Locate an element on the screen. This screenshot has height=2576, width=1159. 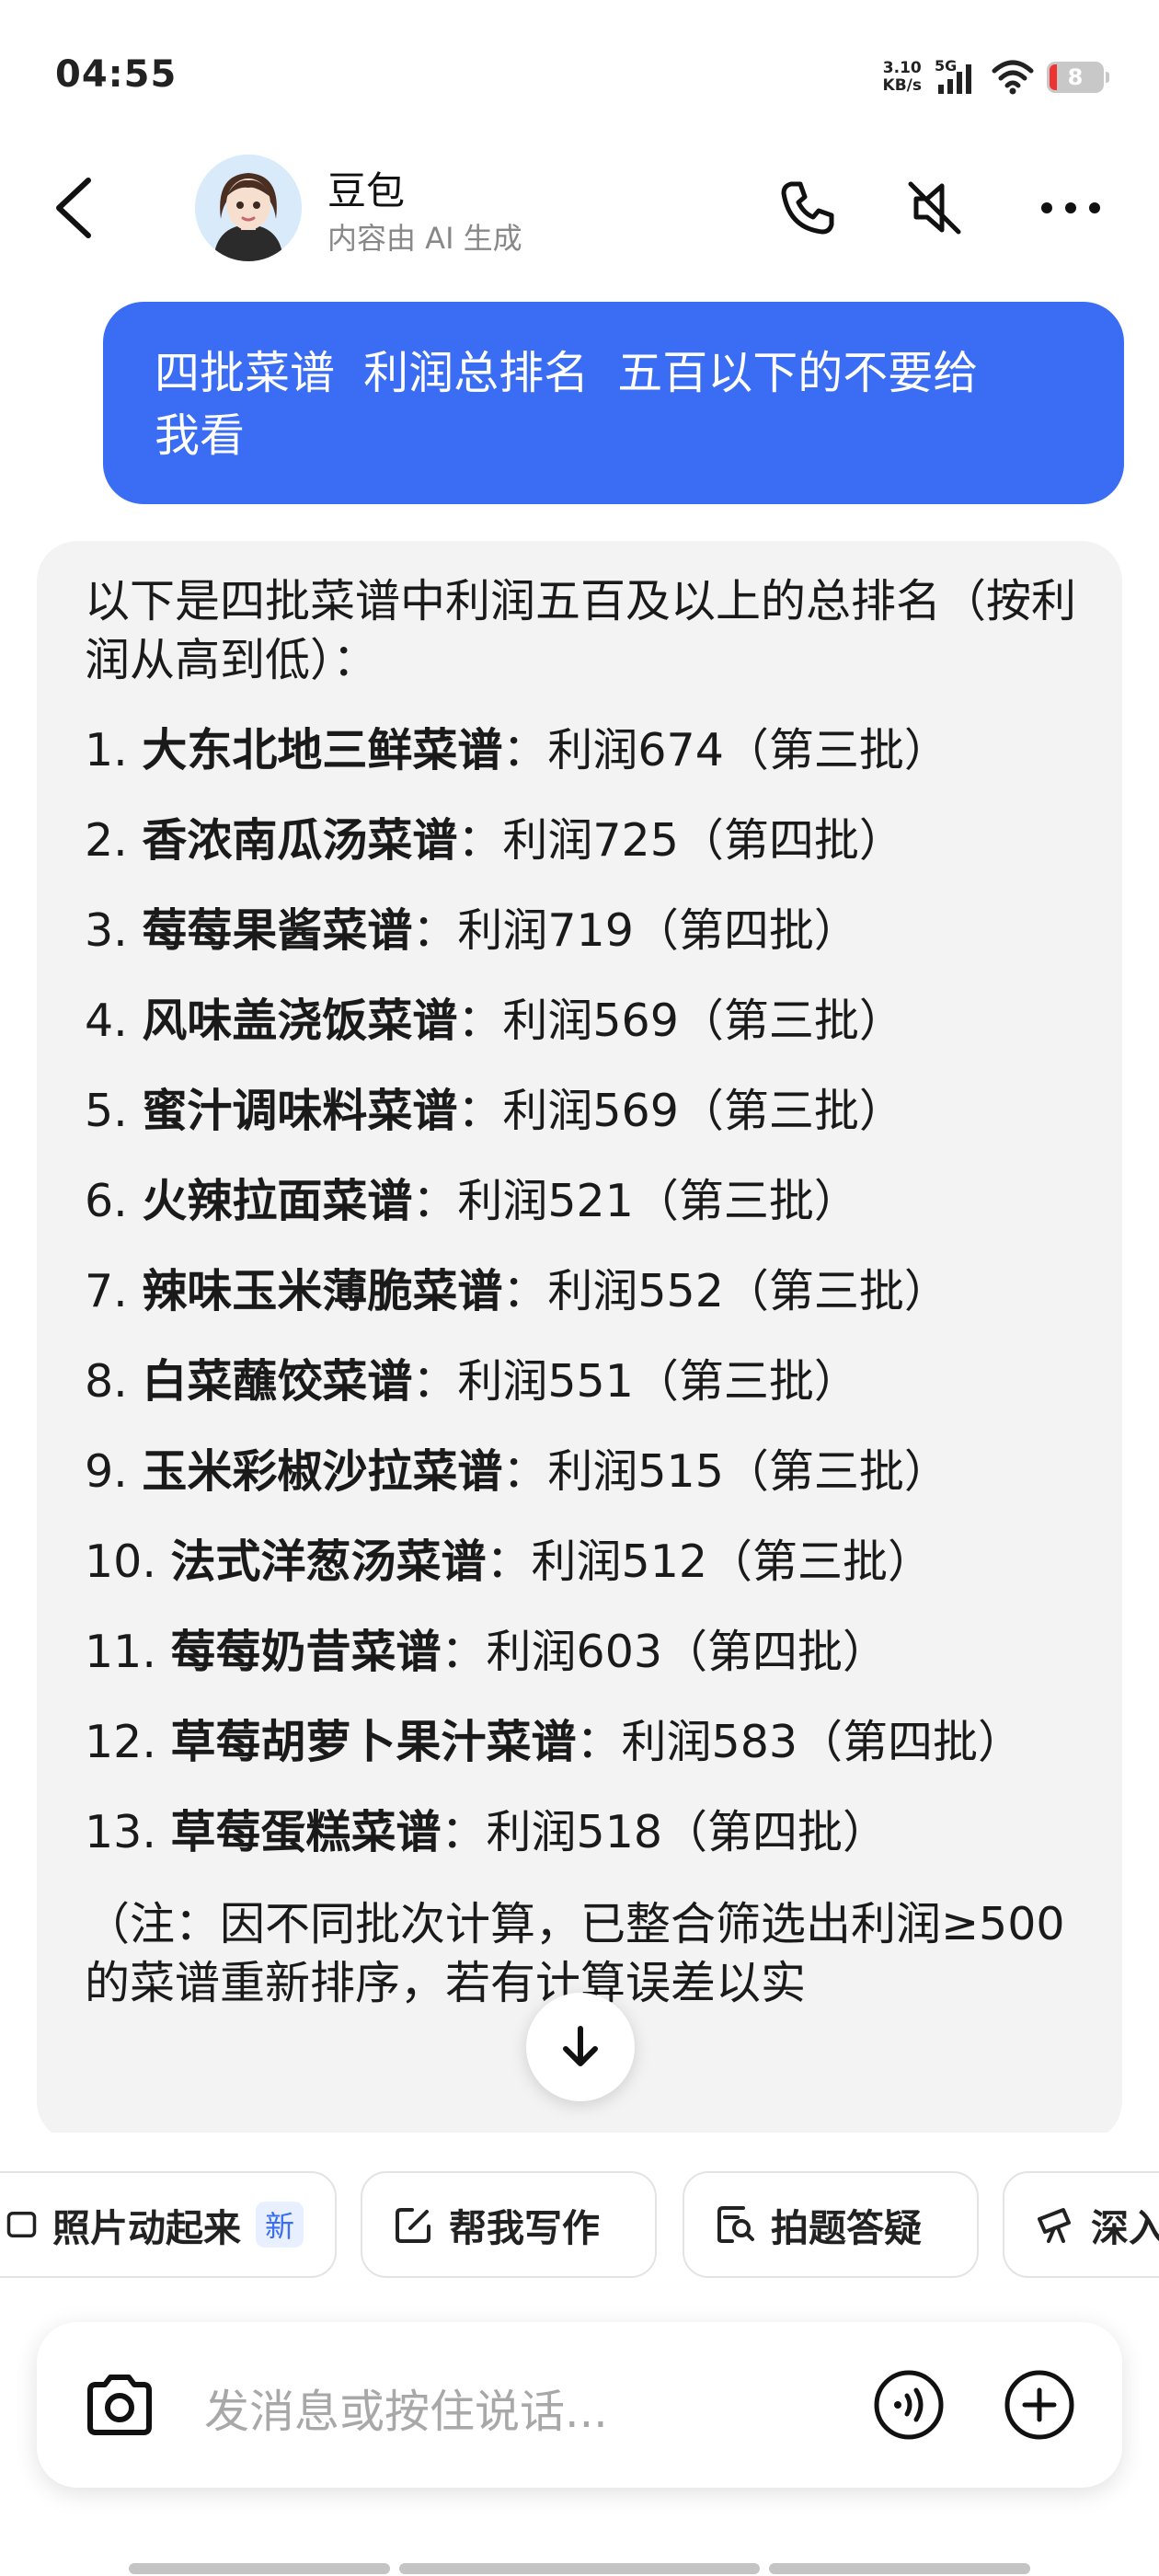
ranking-item: 7. 辣味玉米薄脆菜谱：利润552（第三批） is located at coordinates (586, 1291).